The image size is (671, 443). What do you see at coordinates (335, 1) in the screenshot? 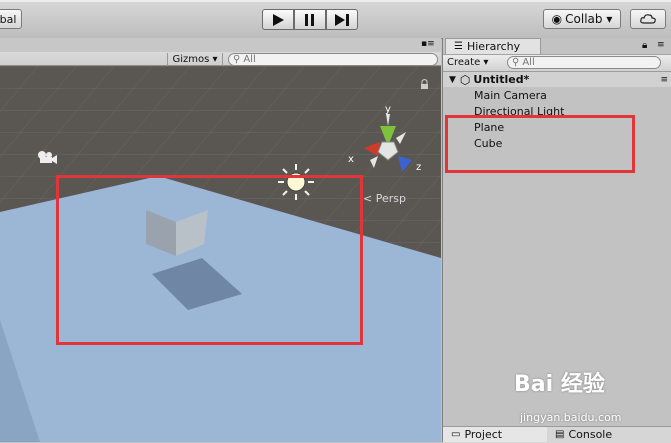
I see `toolbar-top-line` at bounding box center [335, 1].